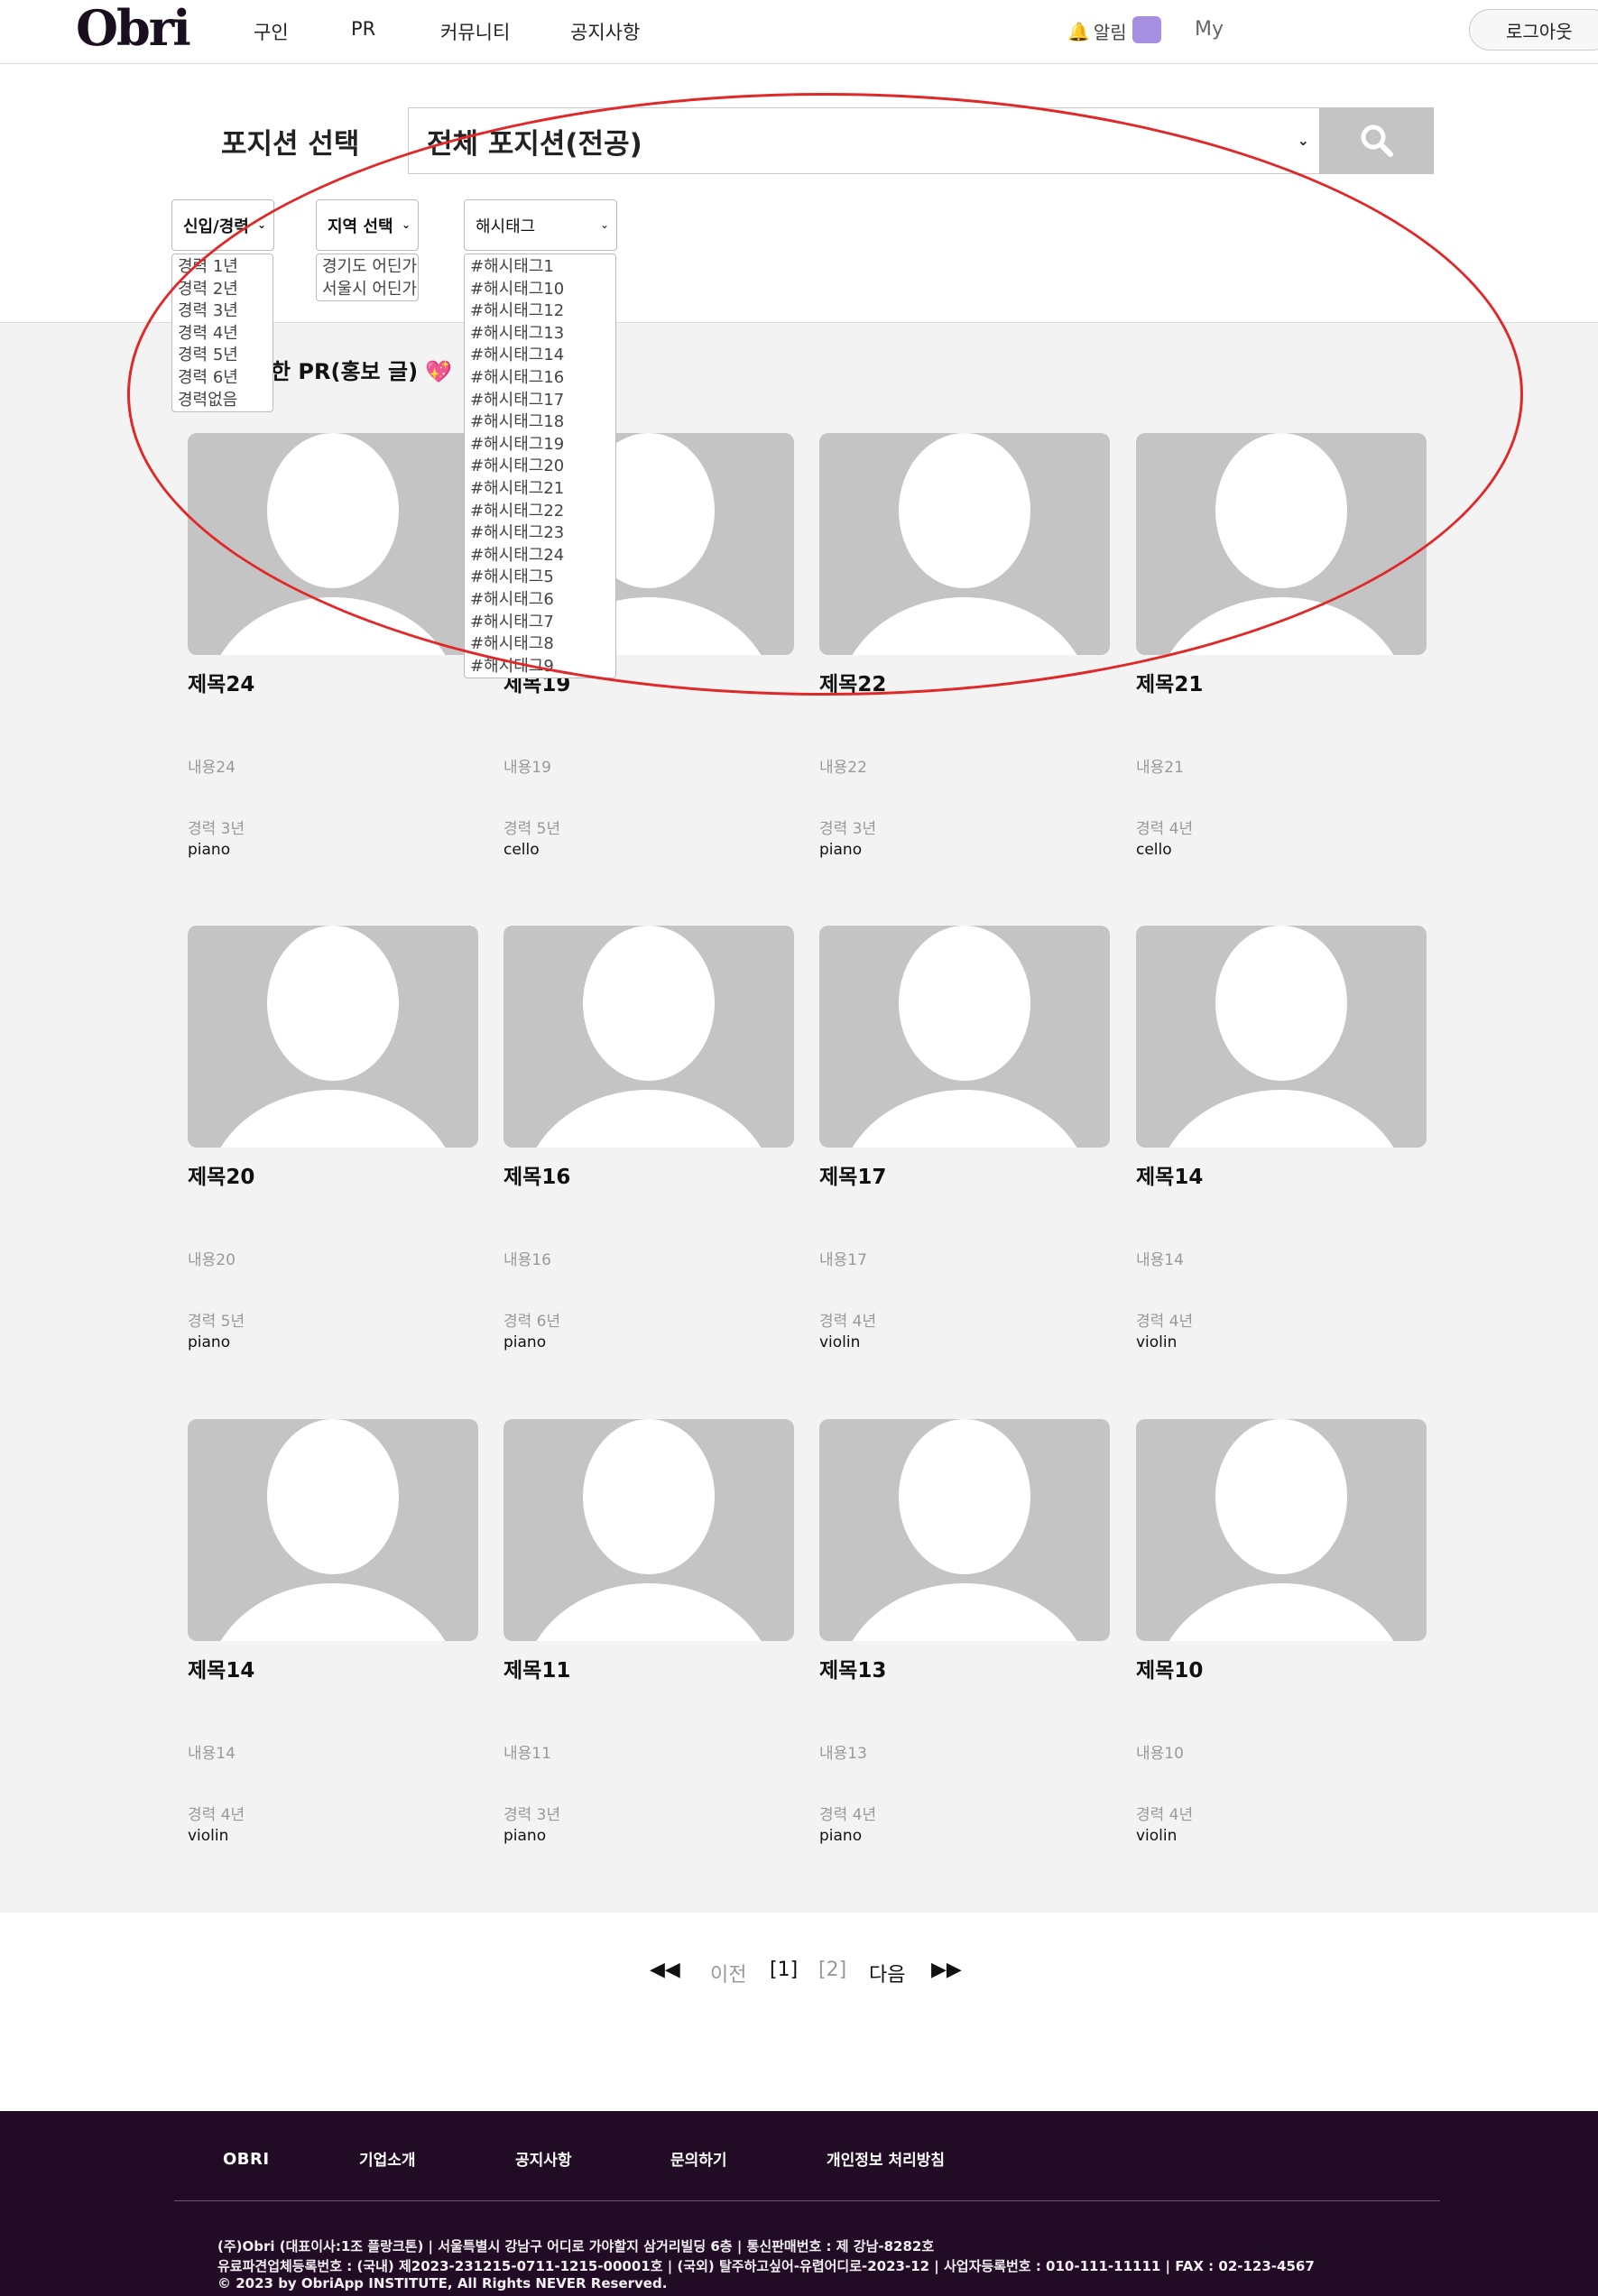  What do you see at coordinates (886, 2158) in the screenshot?
I see `footer-link-privacy: 개인정보 처리방침` at bounding box center [886, 2158].